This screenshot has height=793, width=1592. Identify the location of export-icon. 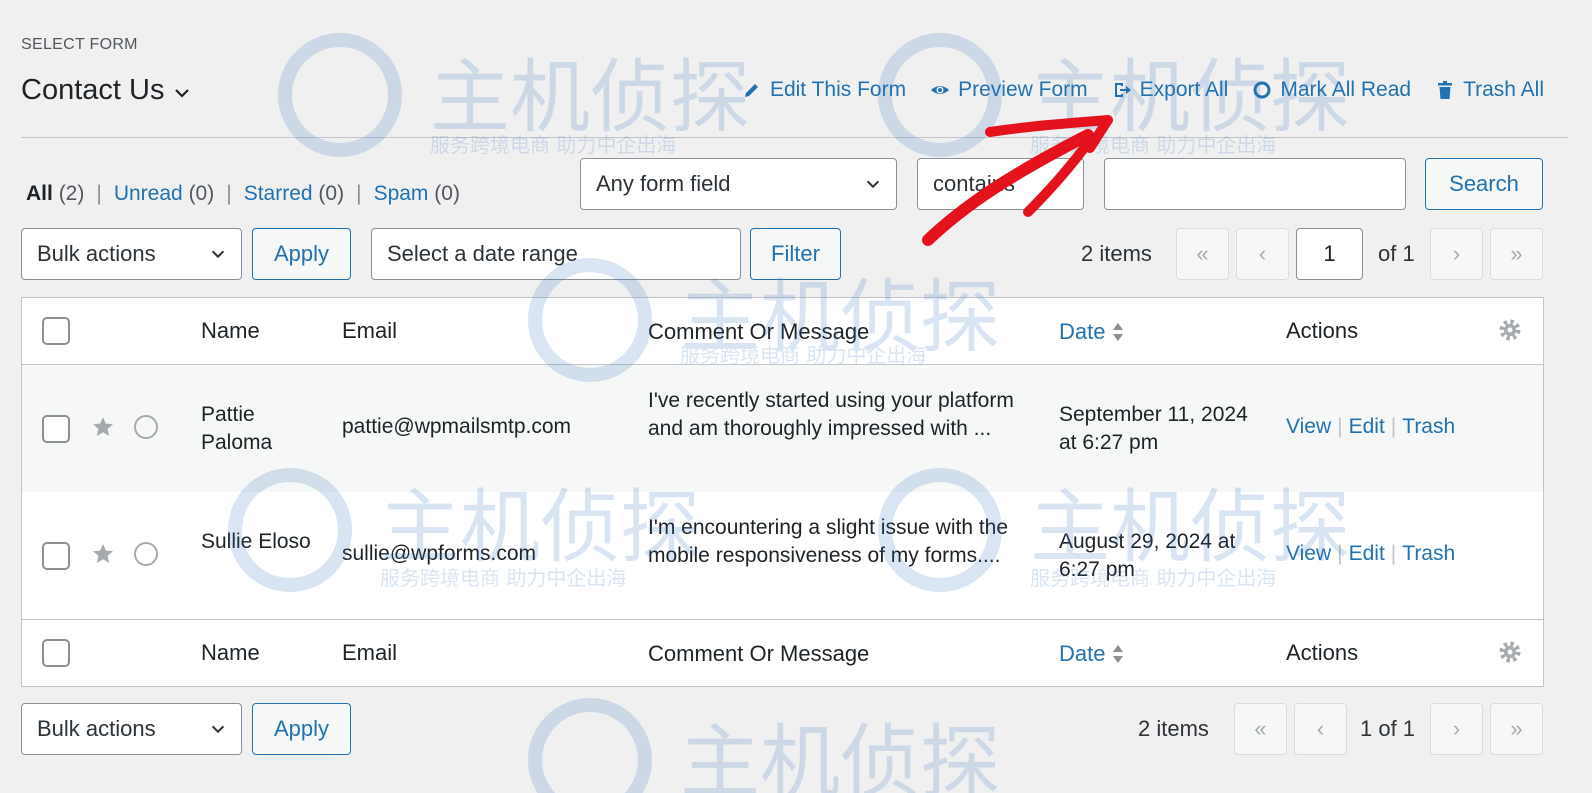
(1122, 90).